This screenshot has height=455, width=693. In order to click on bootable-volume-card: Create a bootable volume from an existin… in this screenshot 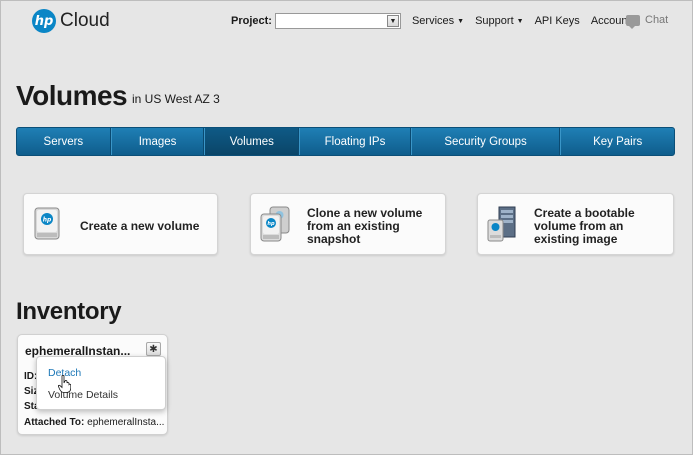, I will do `click(575, 224)`.